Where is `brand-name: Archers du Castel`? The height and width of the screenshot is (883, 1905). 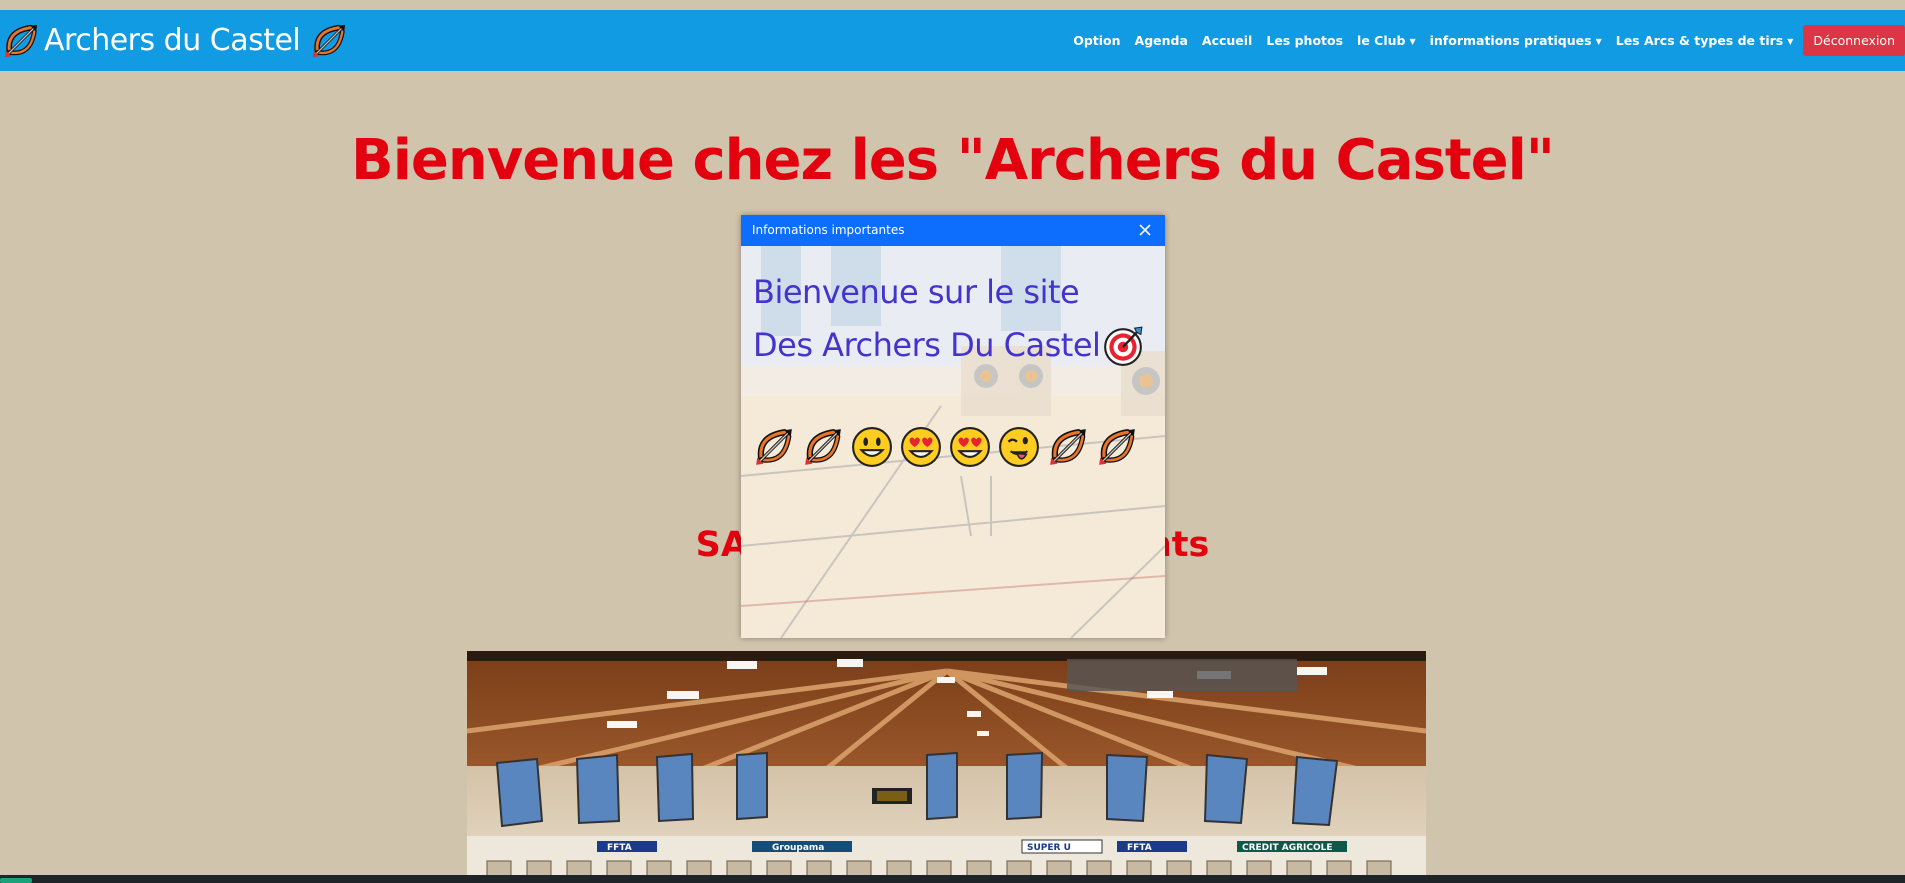 brand-name: Archers du Castel is located at coordinates (172, 40).